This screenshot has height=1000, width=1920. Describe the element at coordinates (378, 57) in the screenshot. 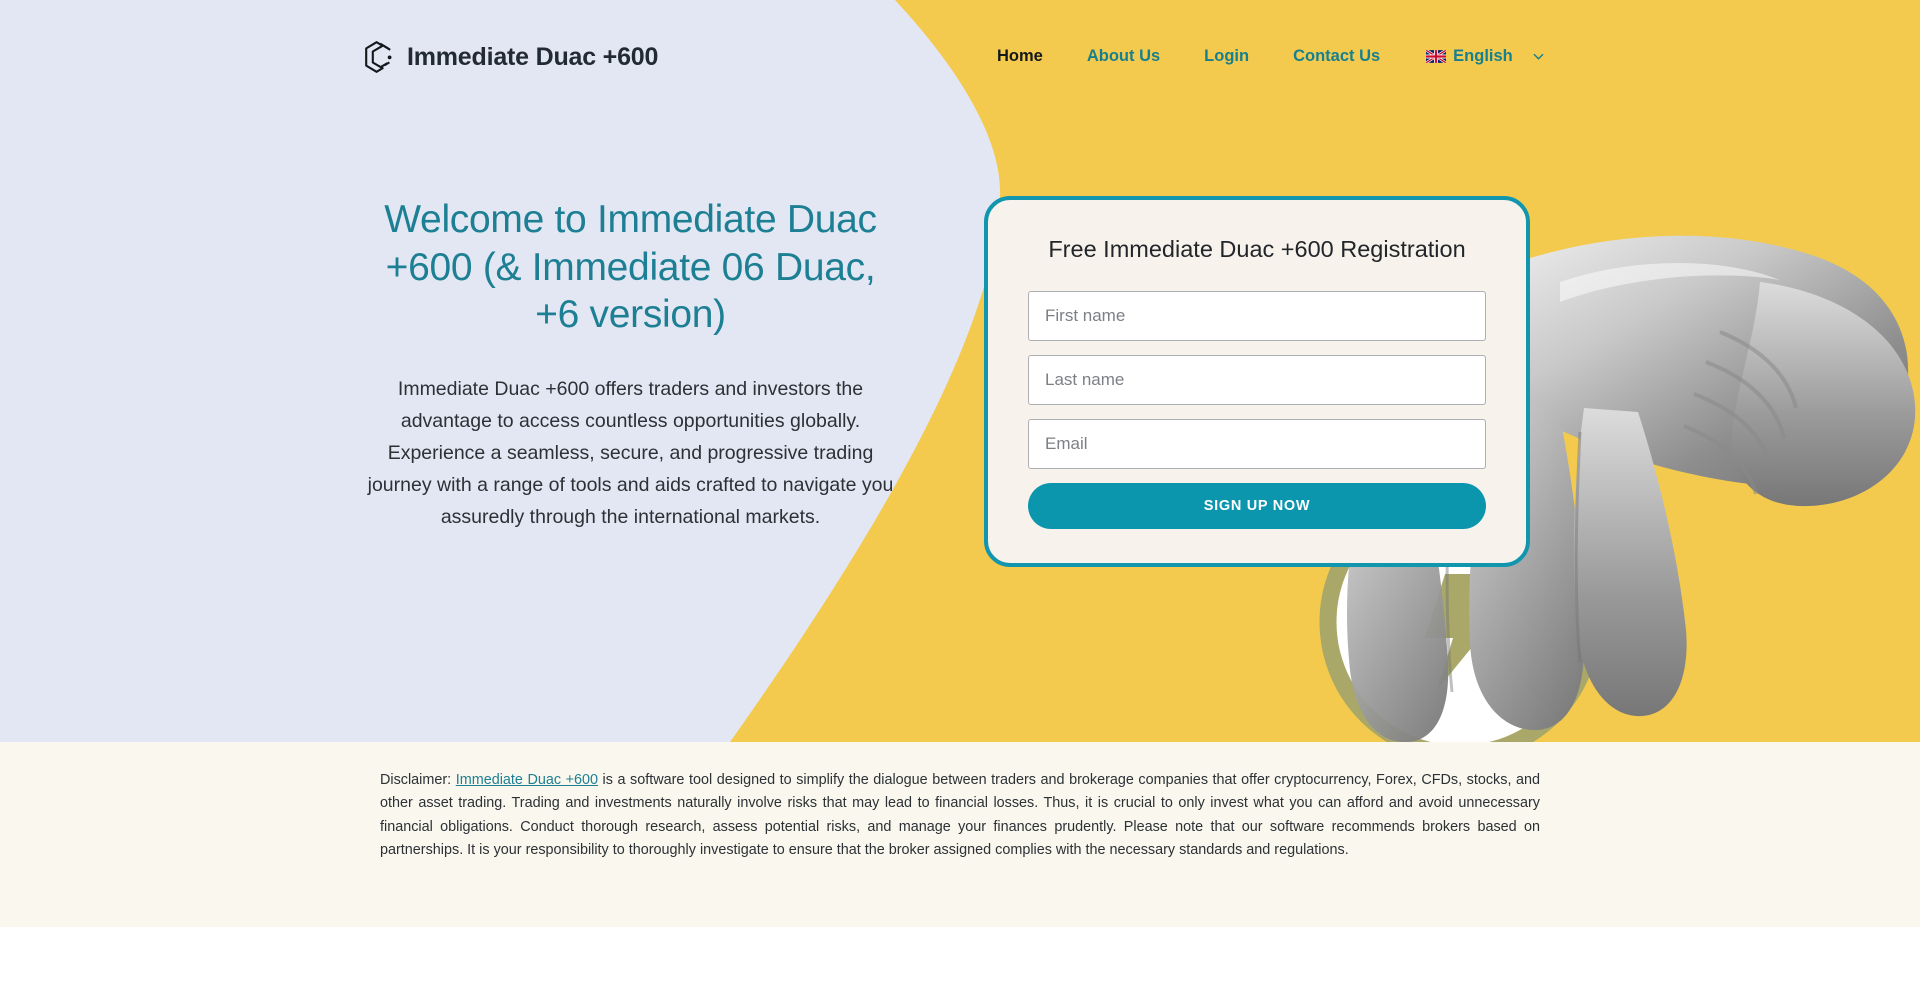

I see `hexagon-c-logo-icon` at that location.